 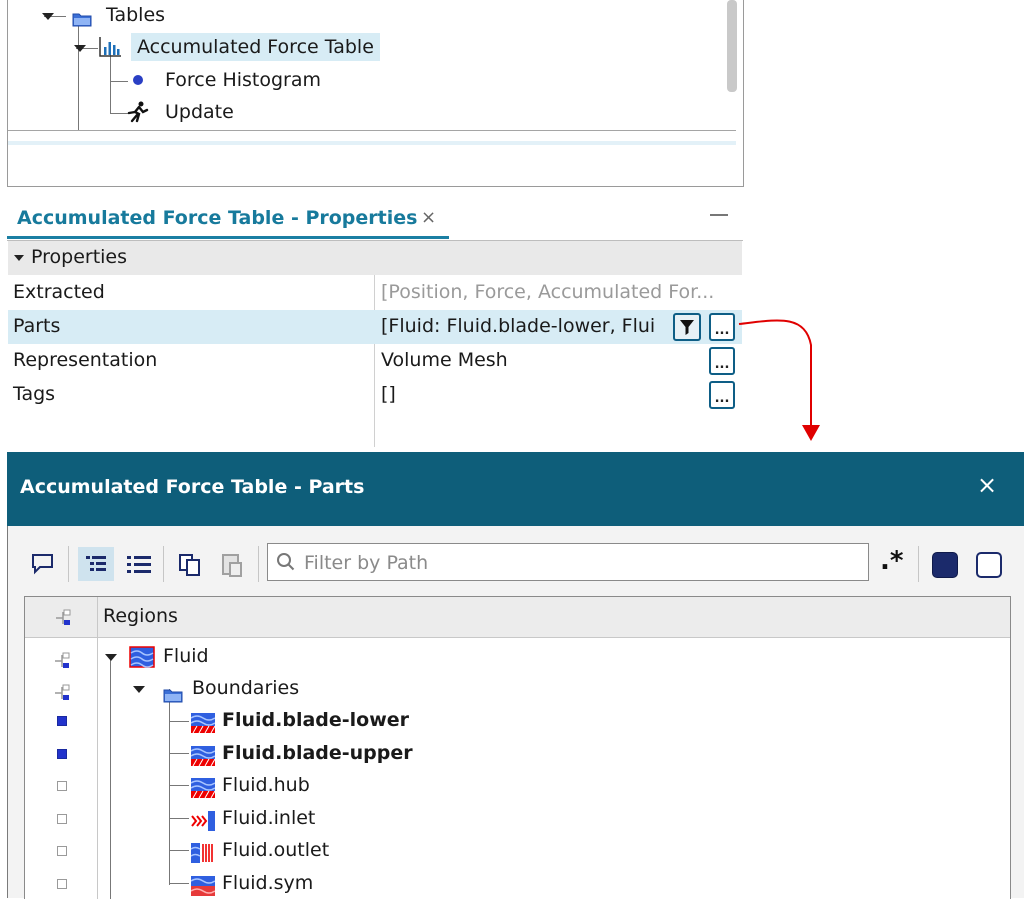 I want to click on symmetry-plane-icon, so click(x=203, y=890).